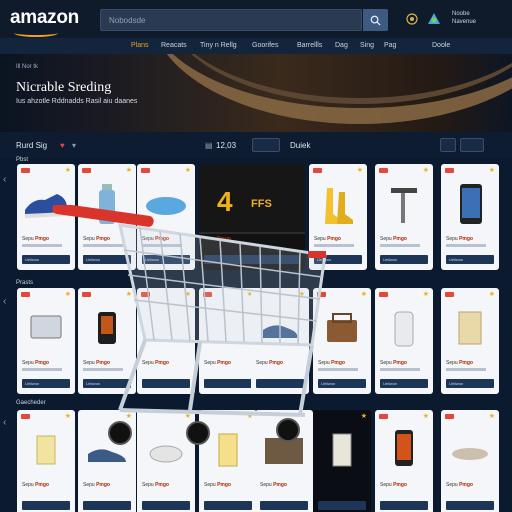 The image size is (512, 512). I want to click on nav-item-sing: Sing, so click(367, 45).